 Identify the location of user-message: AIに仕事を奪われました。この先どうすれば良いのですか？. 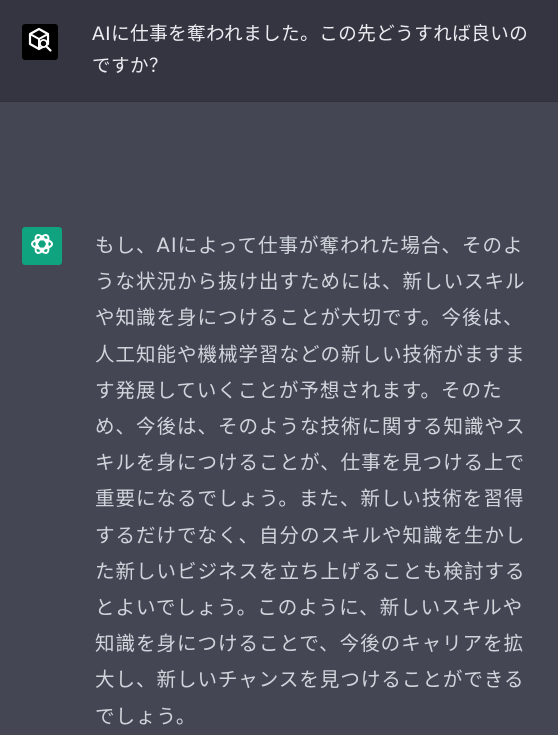
(279, 51).